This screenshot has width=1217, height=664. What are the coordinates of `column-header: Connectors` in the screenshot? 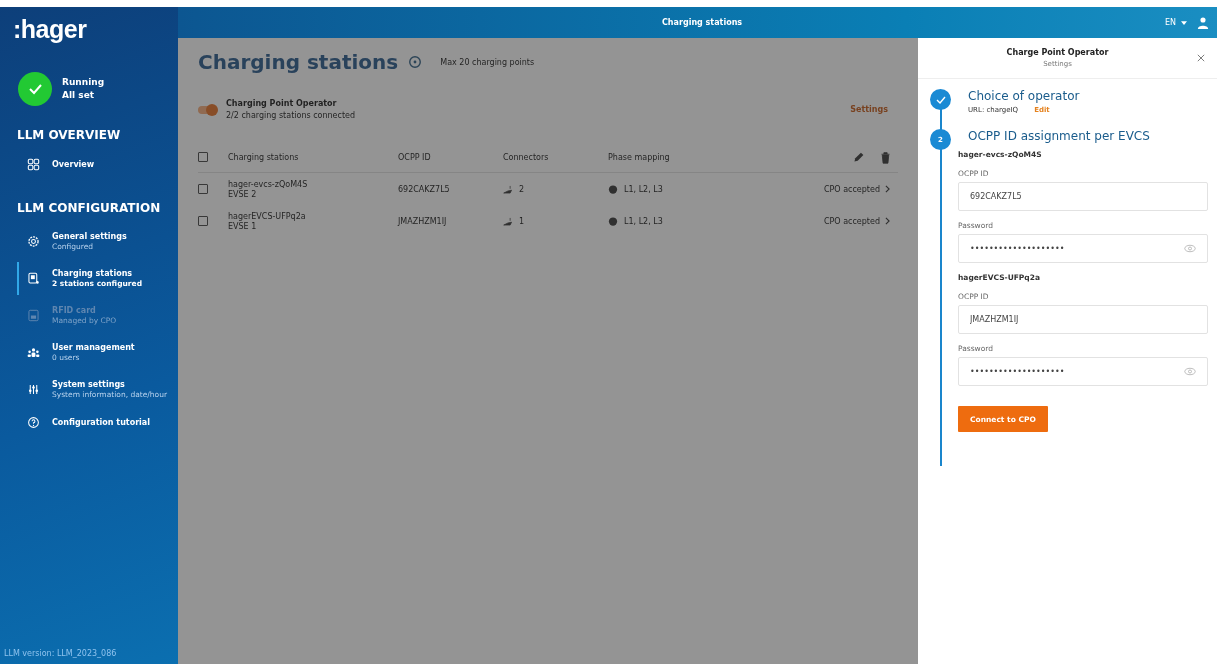 It's located at (526, 157).